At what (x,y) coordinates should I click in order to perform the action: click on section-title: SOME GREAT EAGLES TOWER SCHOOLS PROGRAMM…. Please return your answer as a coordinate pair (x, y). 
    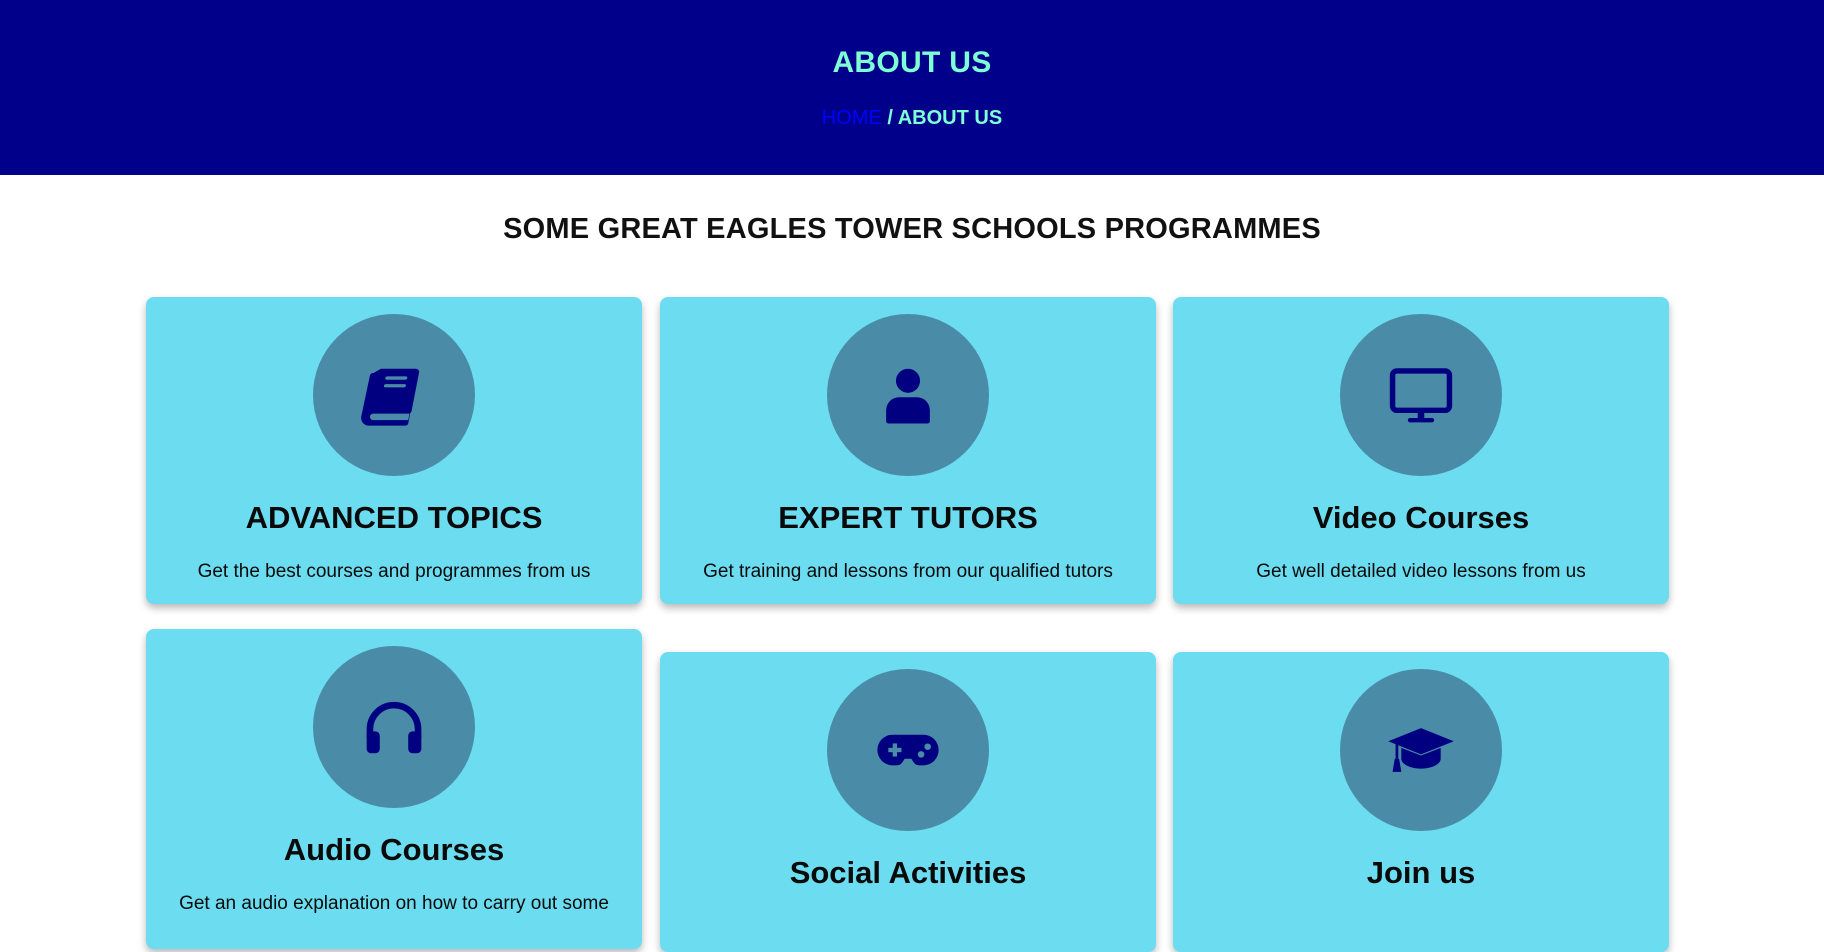
    Looking at the image, I should click on (912, 229).